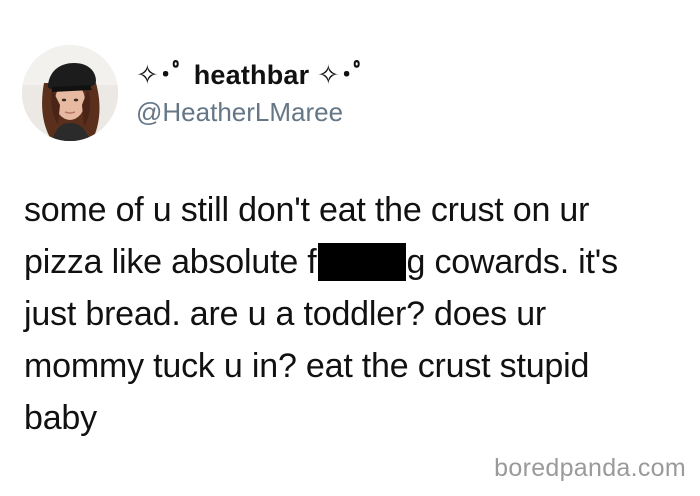 The width and height of the screenshot is (700, 496). I want to click on tweet-line-segment: pizza like absolute f, so click(170, 262).